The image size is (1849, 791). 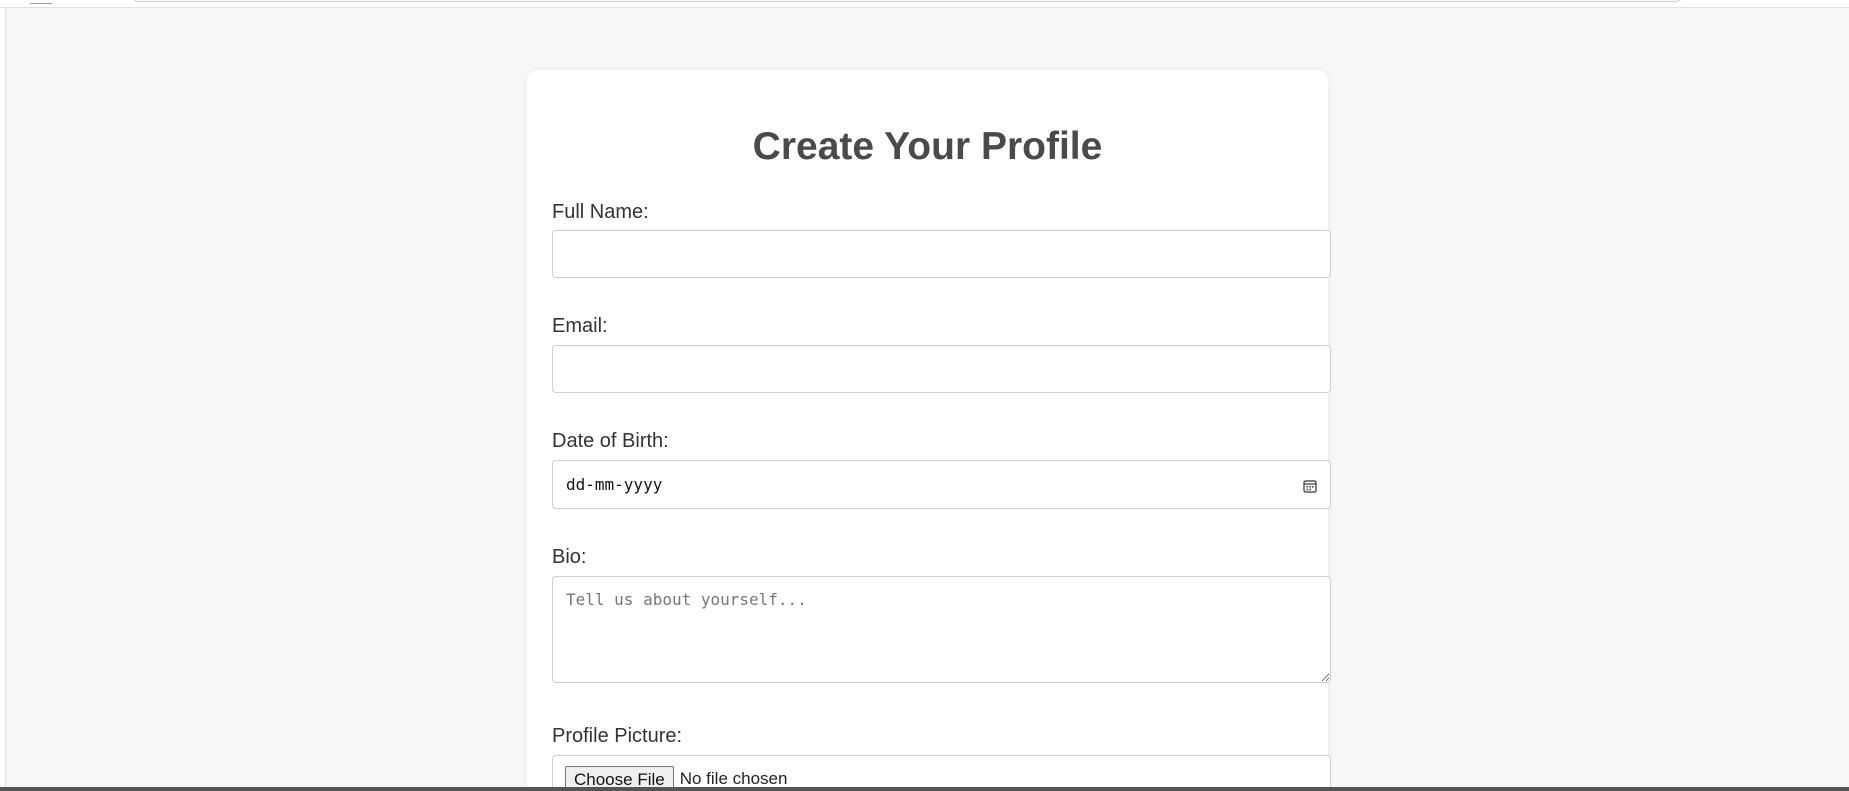 I want to click on email-label: Email:, so click(x=580, y=326).